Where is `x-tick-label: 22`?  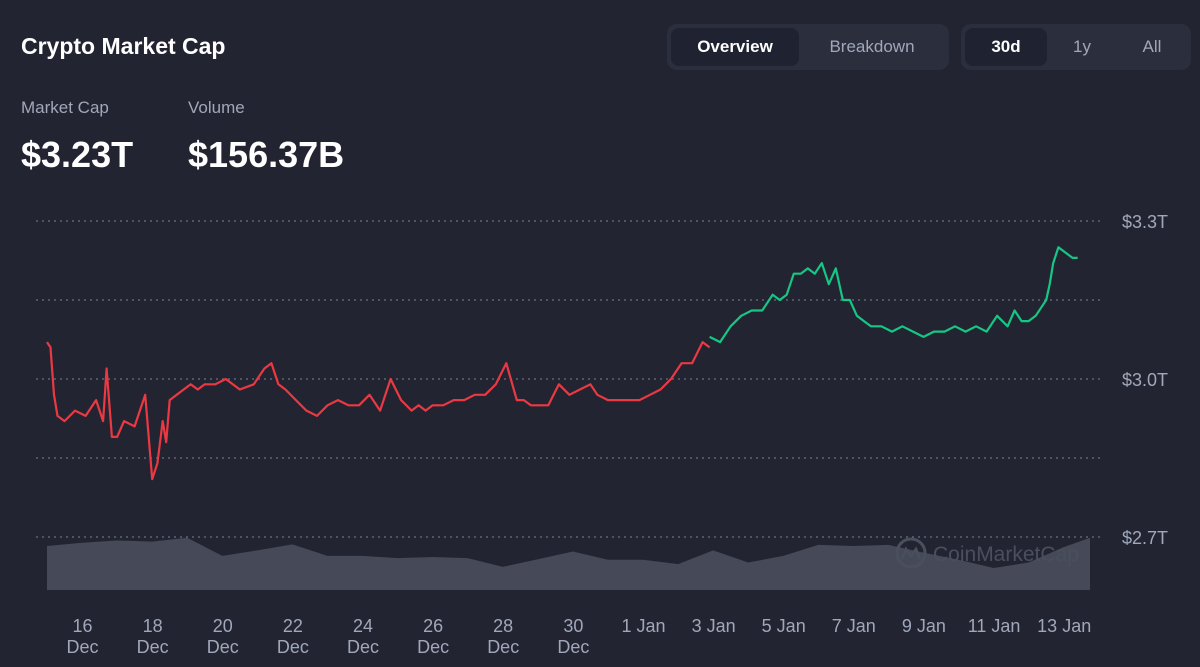 x-tick-label: 22 is located at coordinates (293, 626).